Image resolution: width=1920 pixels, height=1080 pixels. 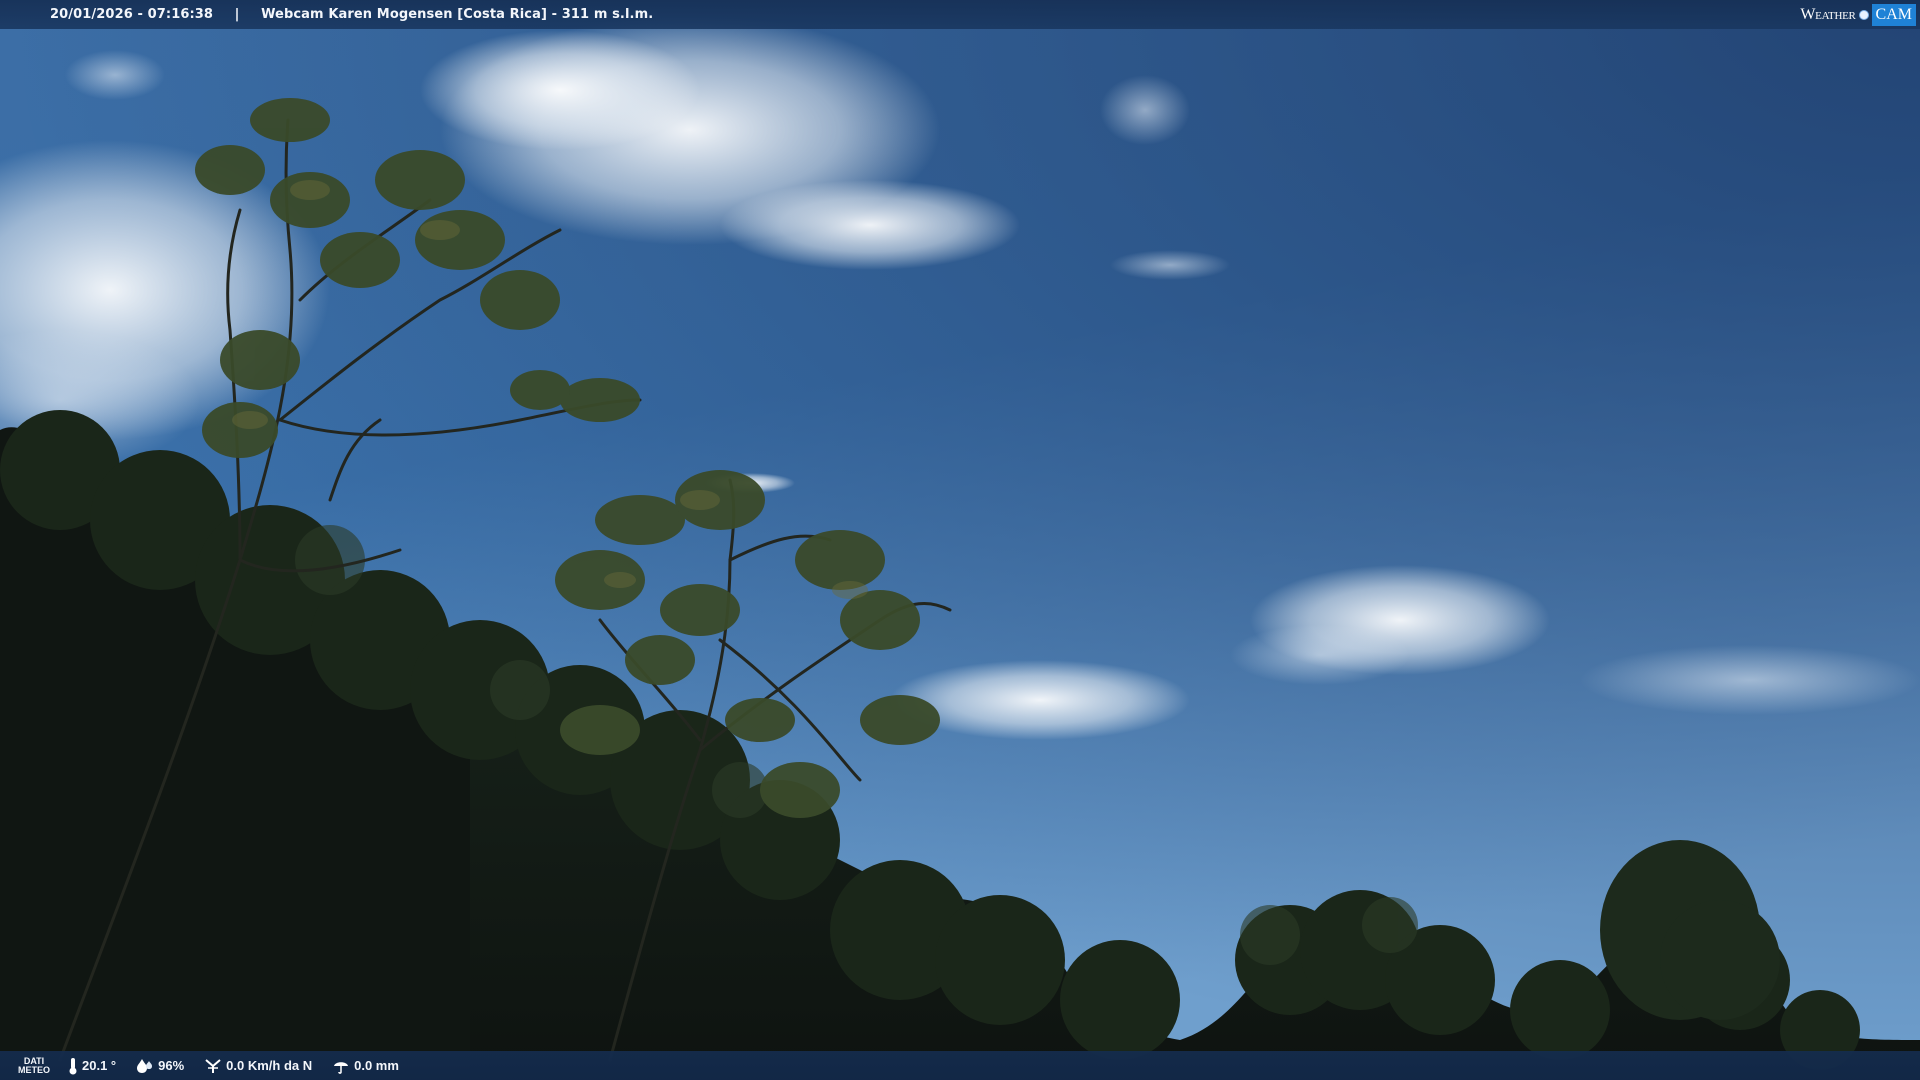 I want to click on wind-reading: 0.0 Km/h da N, so click(x=258, y=1066).